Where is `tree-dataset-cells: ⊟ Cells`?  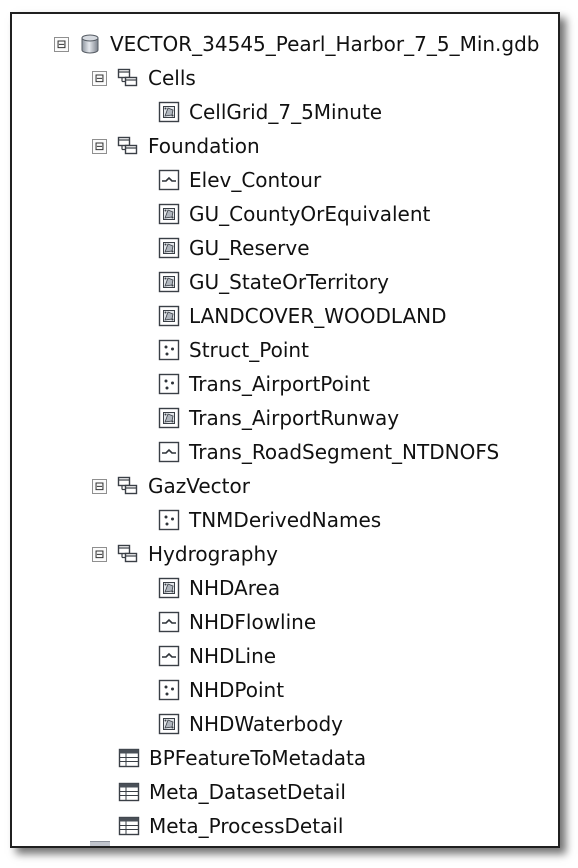 tree-dataset-cells: ⊟ Cells is located at coordinates (144, 78).